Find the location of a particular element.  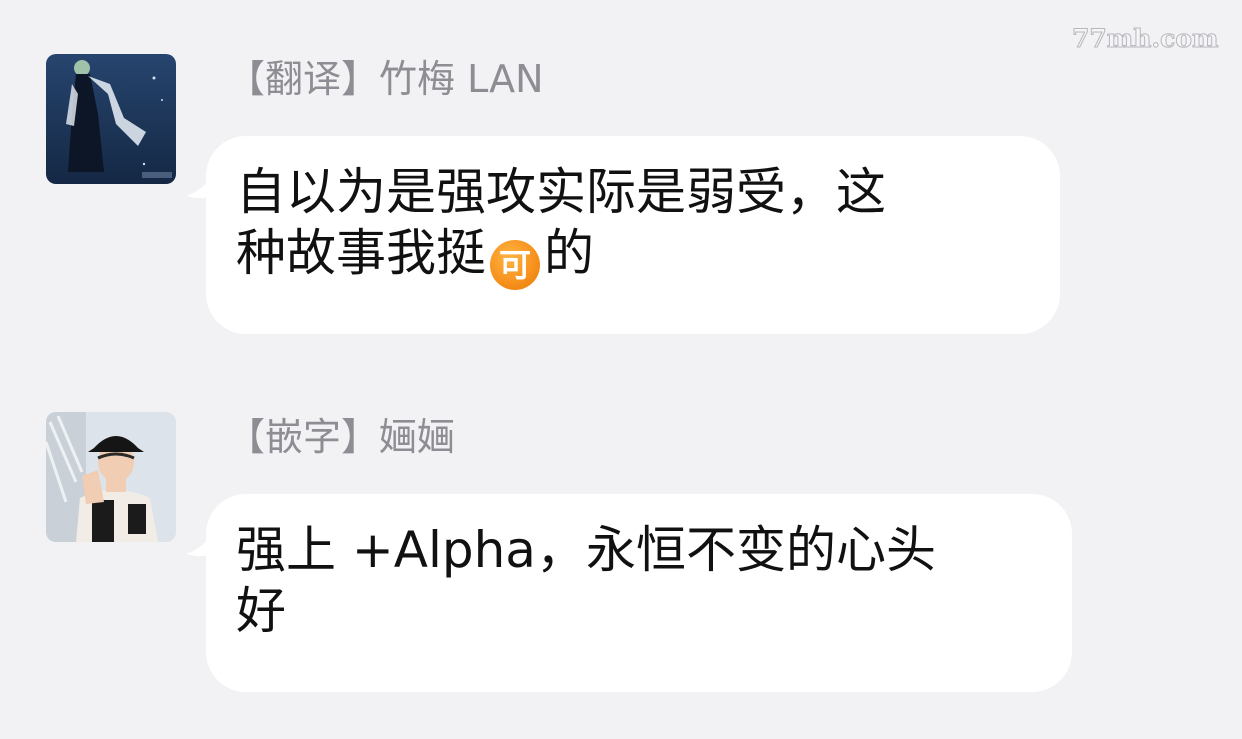

sender-name: 【嵌字】婳婳 is located at coordinates (341, 437).